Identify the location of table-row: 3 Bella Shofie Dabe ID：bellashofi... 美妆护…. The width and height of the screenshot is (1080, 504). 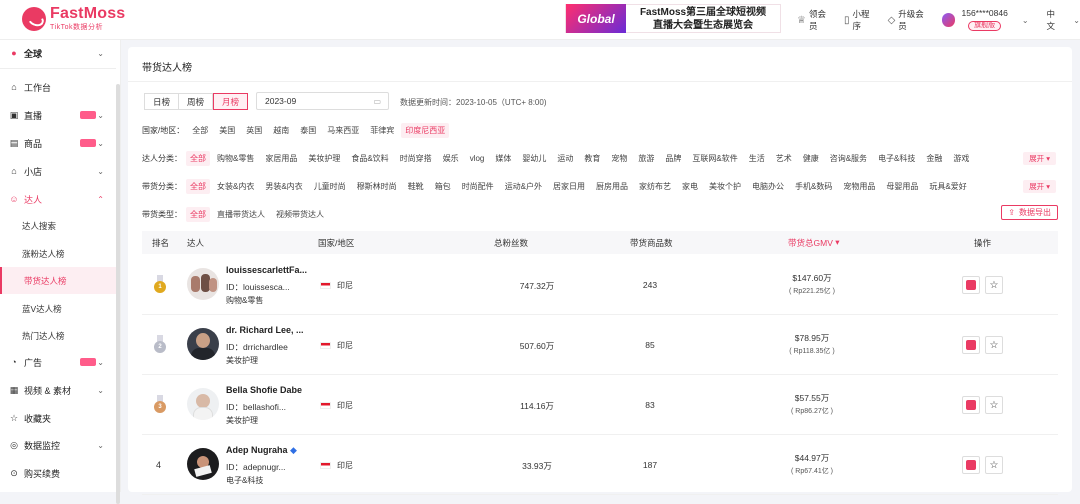
(600, 405).